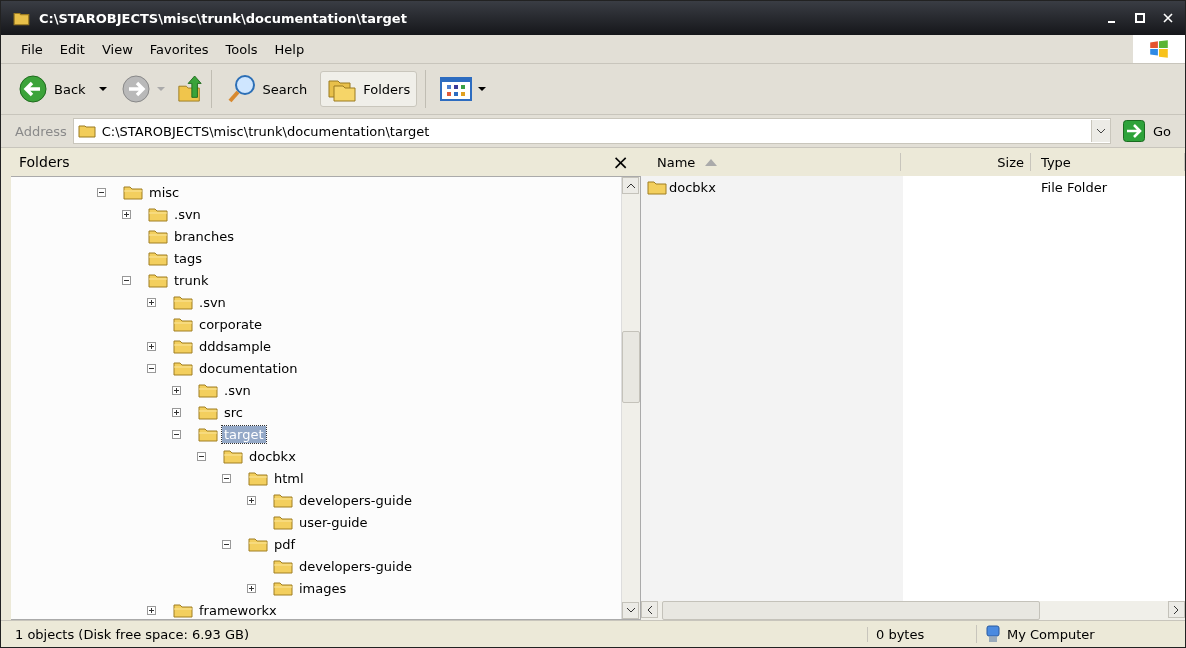 The image size is (1186, 648). Describe the element at coordinates (369, 89) in the screenshot. I see `folders-button: Folders` at that location.